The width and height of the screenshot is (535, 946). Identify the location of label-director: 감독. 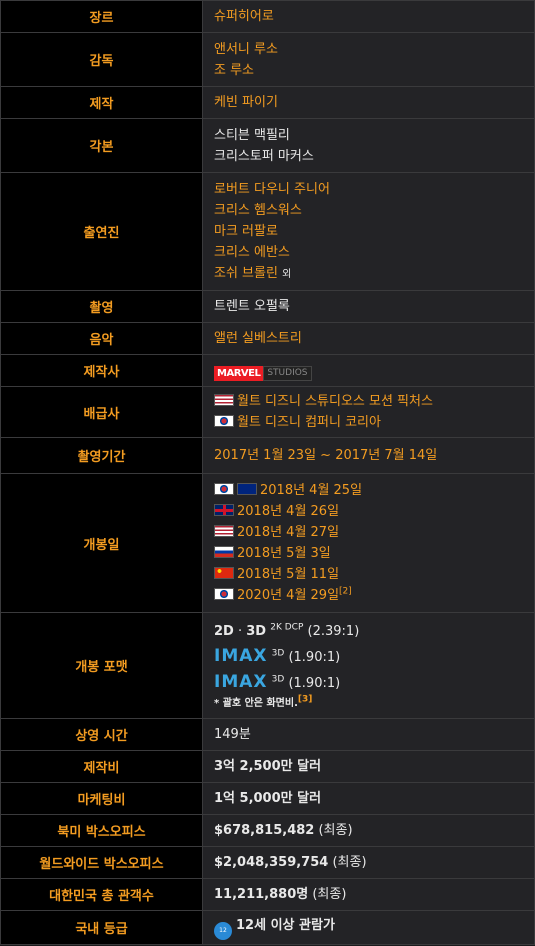
(101, 59).